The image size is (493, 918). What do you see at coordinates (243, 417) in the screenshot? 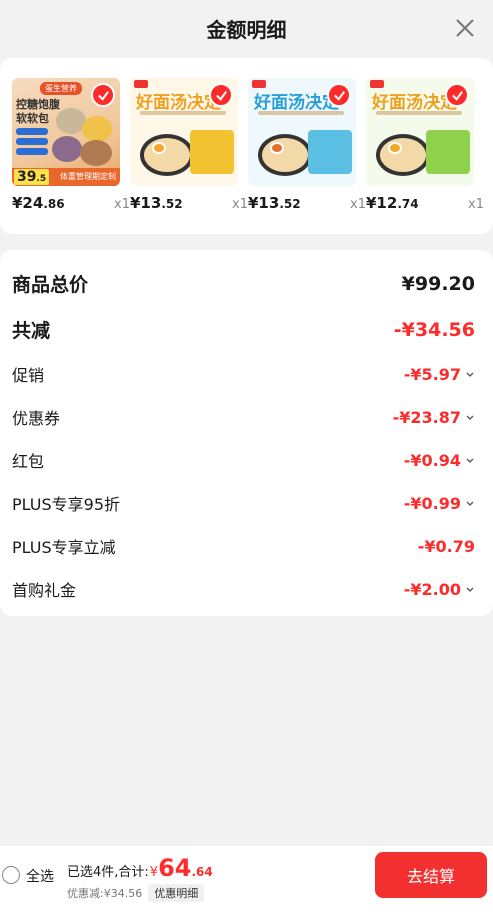
I see `discount-row-coupon: 优惠券 -¥23.87` at bounding box center [243, 417].